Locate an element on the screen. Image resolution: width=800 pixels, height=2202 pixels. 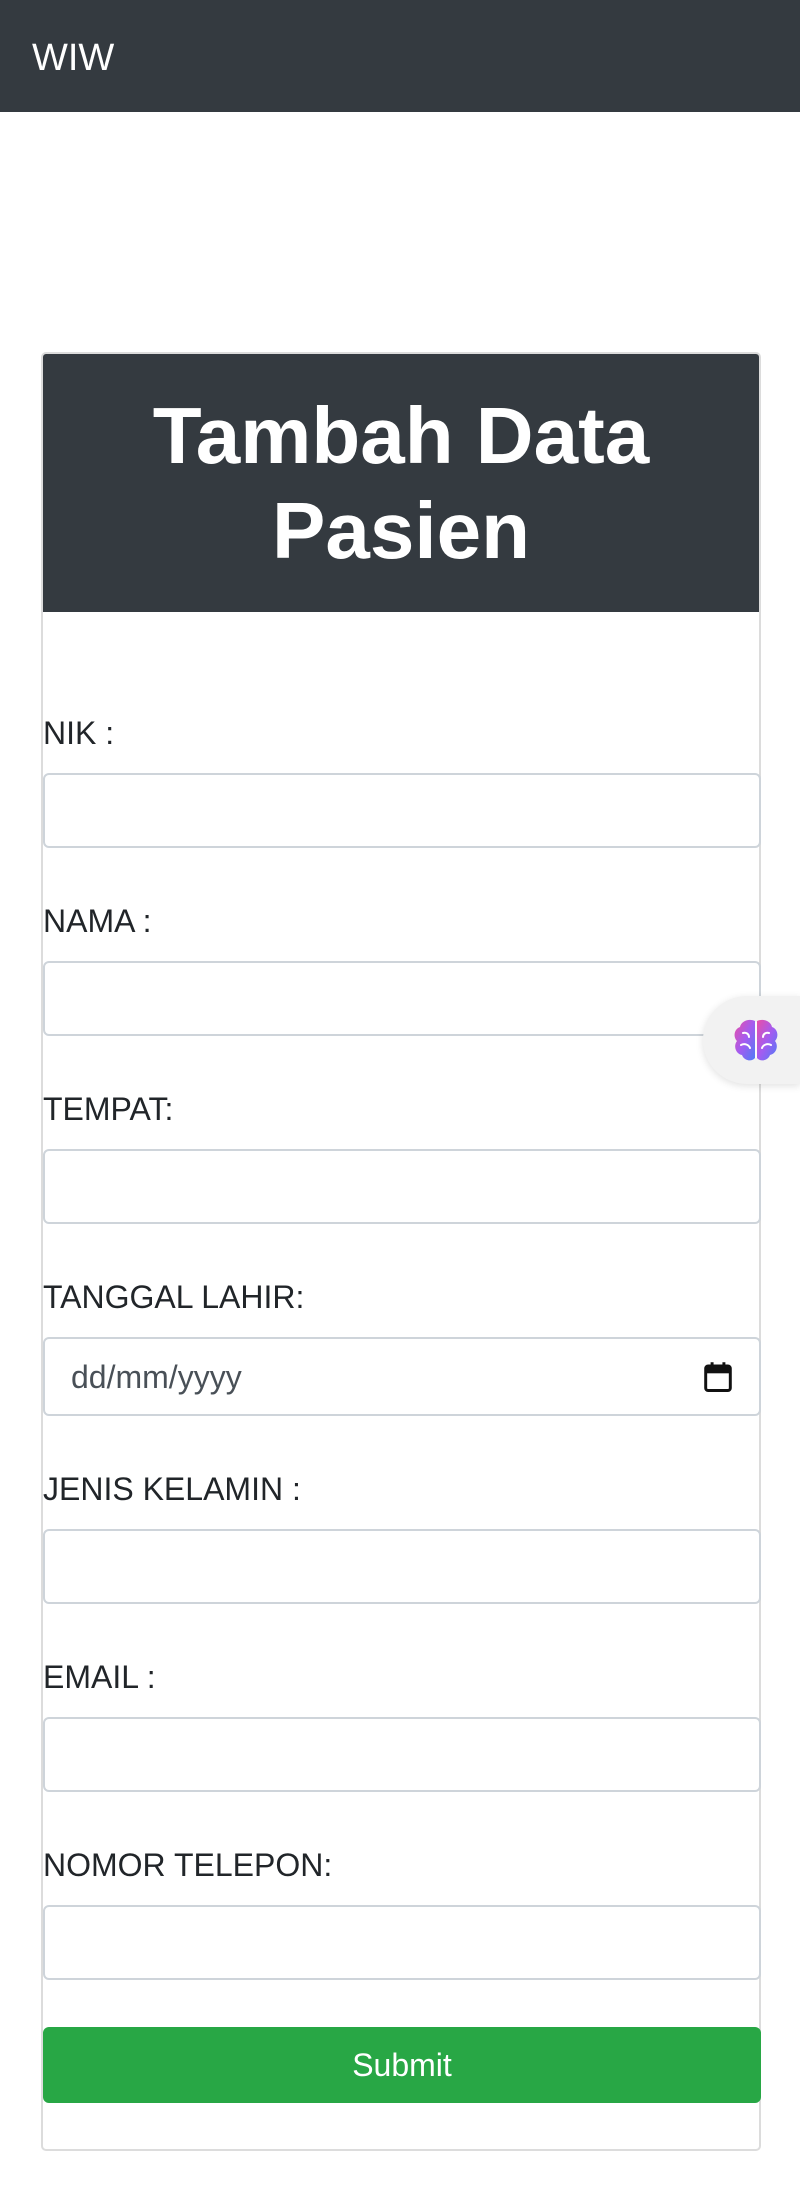
navbar: WIW is located at coordinates (400, 56).